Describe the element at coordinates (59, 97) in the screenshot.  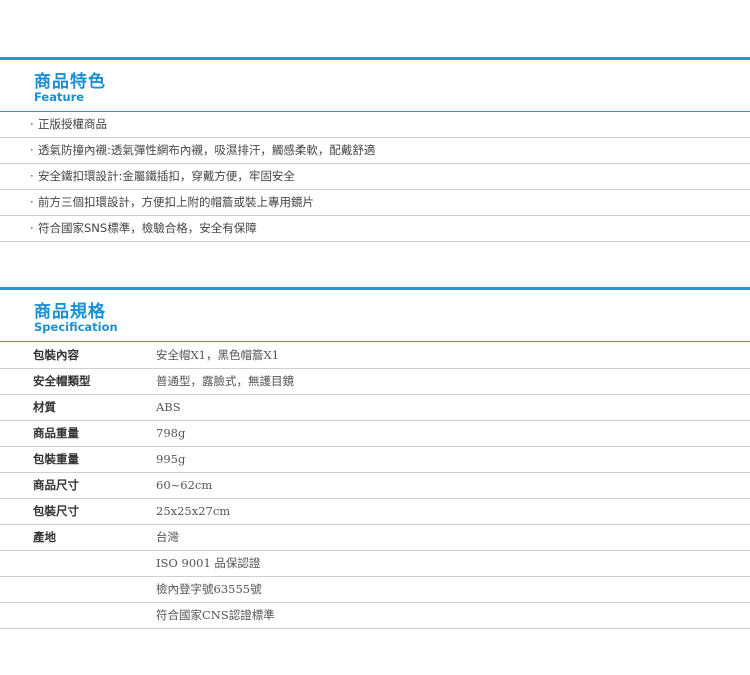
I see `feature-subtitle: Feature` at that location.